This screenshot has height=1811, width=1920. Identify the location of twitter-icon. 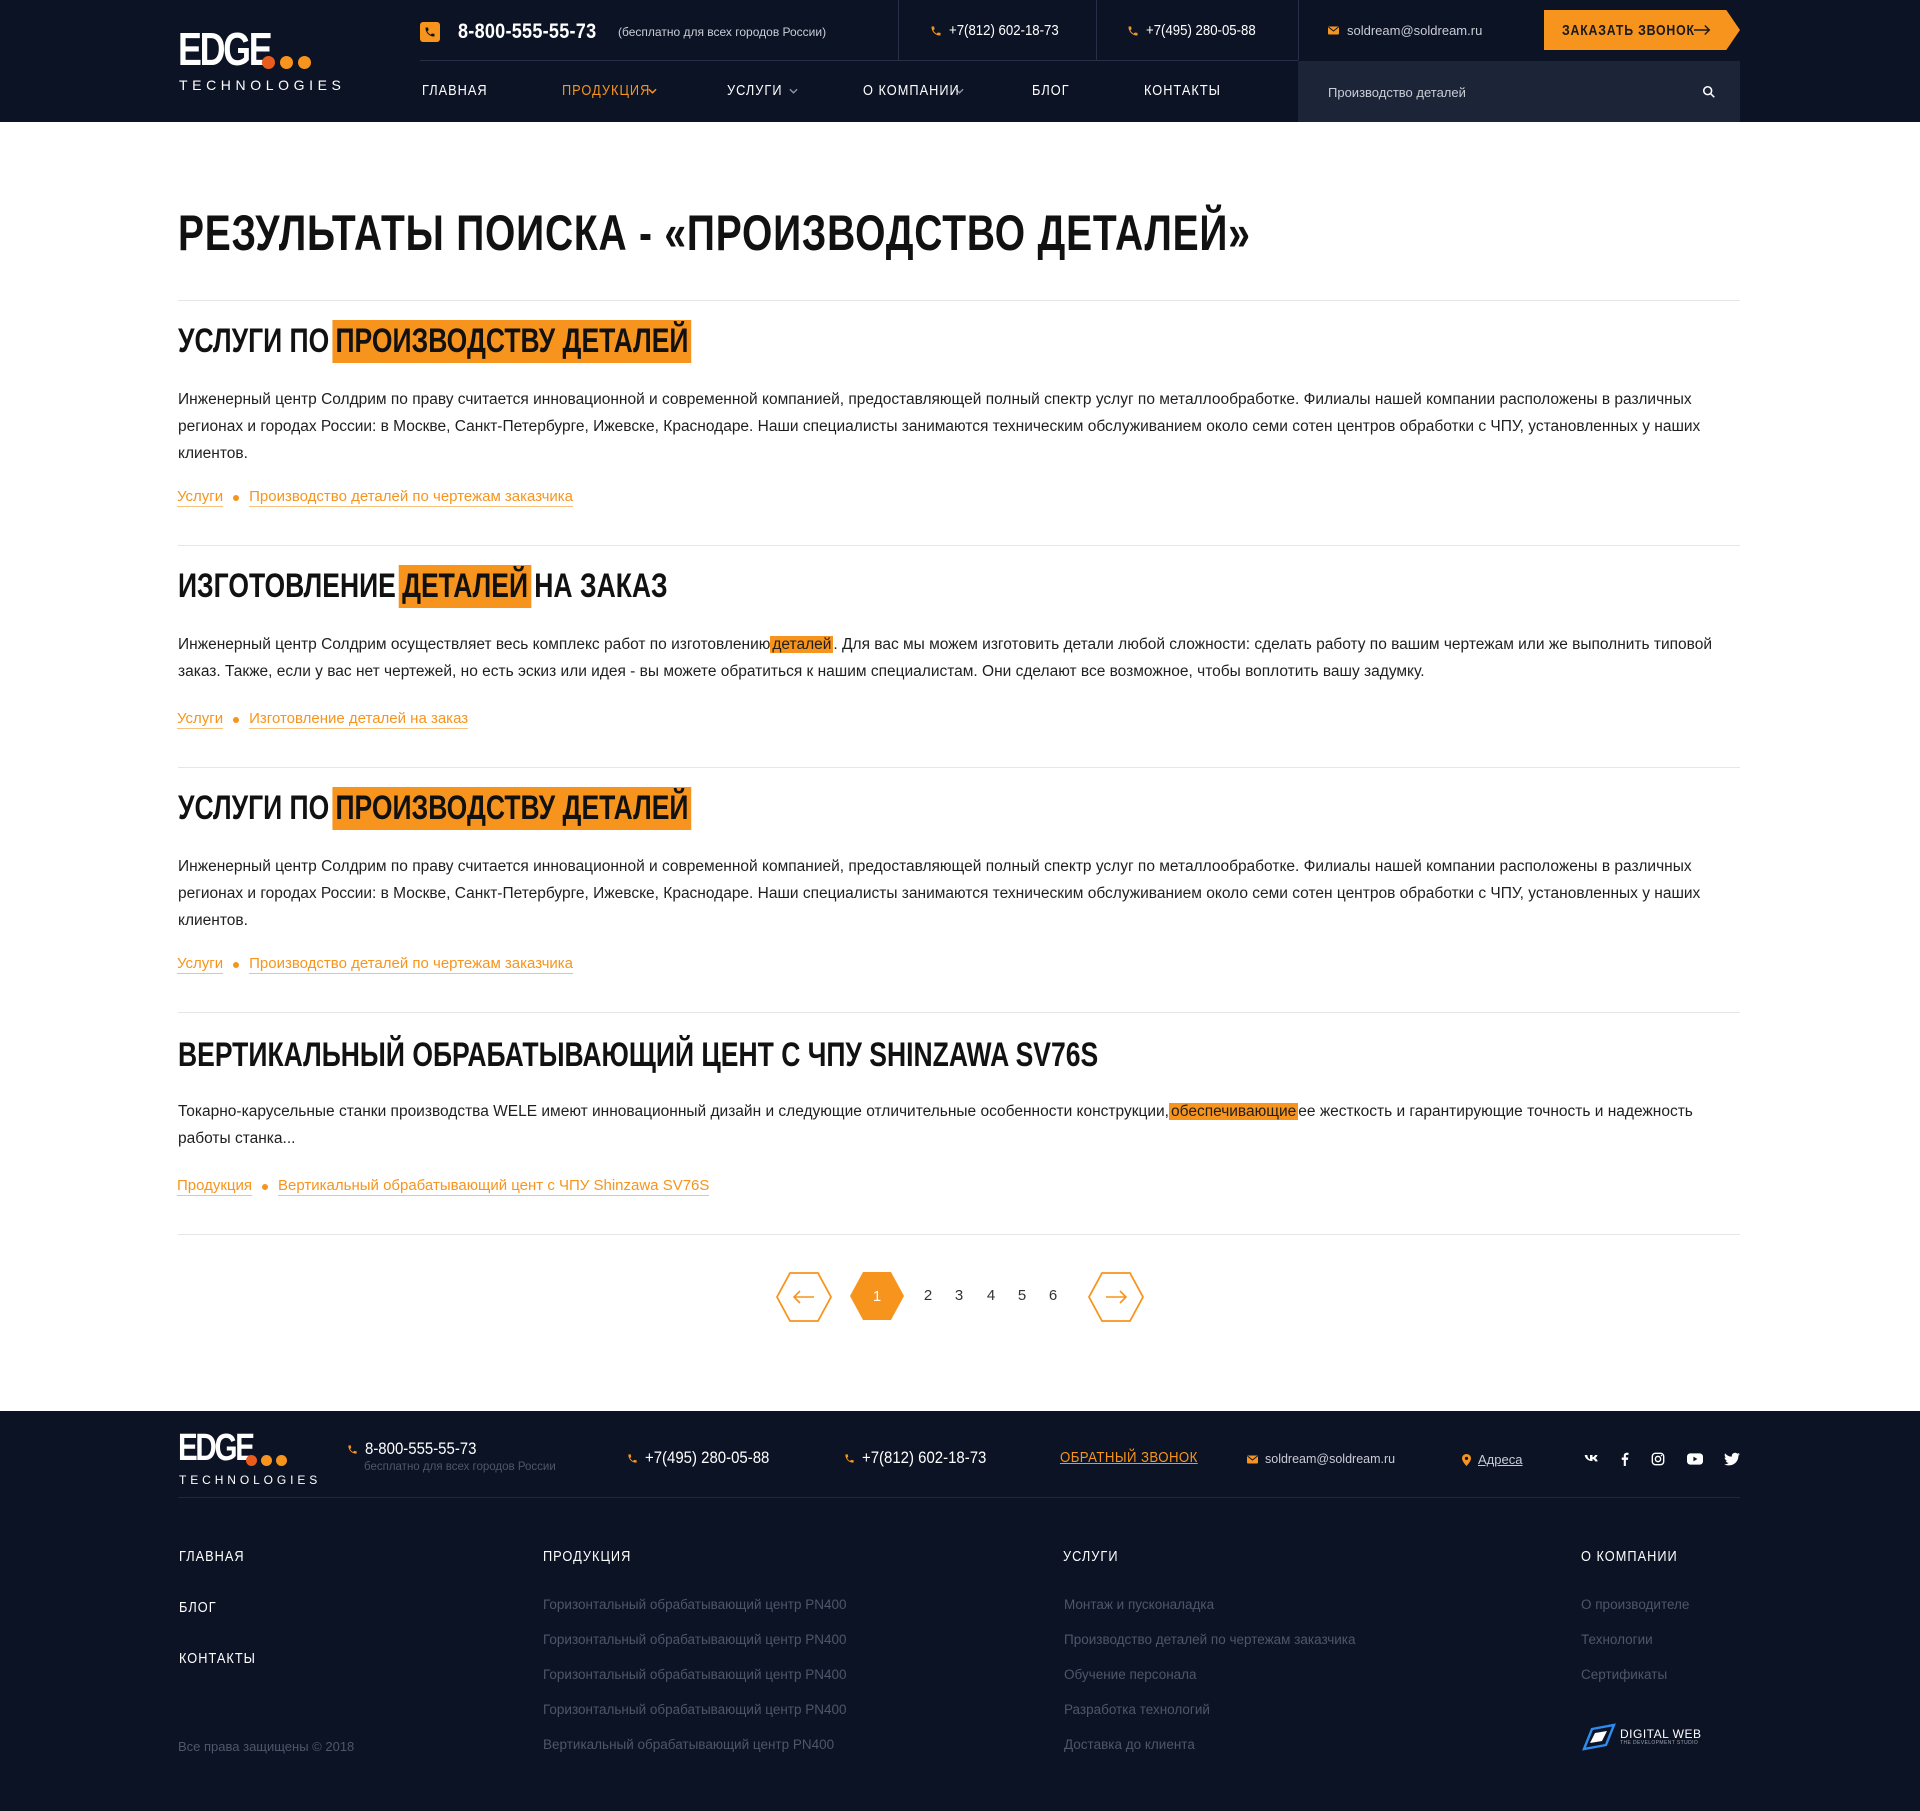
(1732, 1459).